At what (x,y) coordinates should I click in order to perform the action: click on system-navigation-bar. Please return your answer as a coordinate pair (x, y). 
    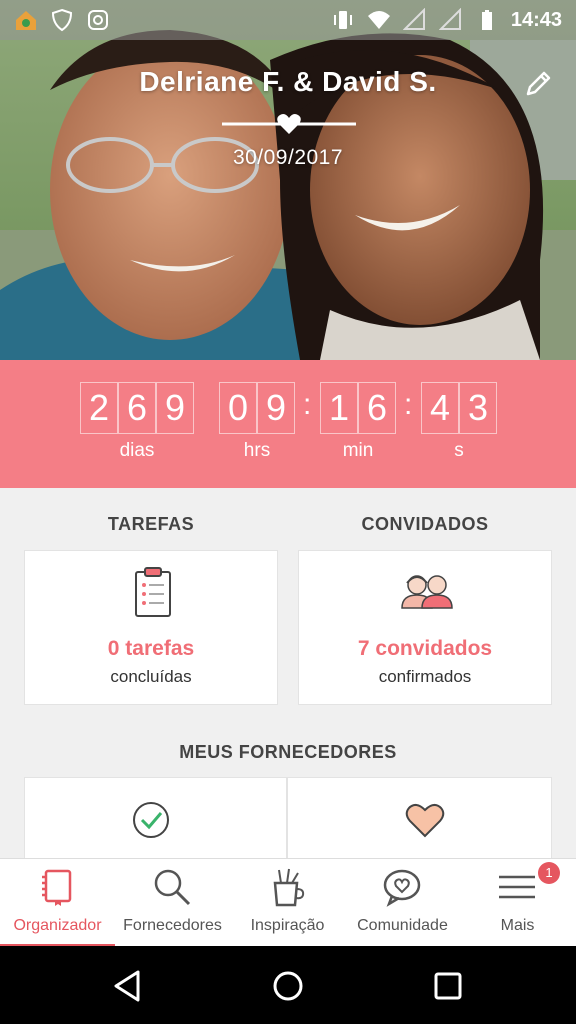
    Looking at the image, I should click on (288, 985).